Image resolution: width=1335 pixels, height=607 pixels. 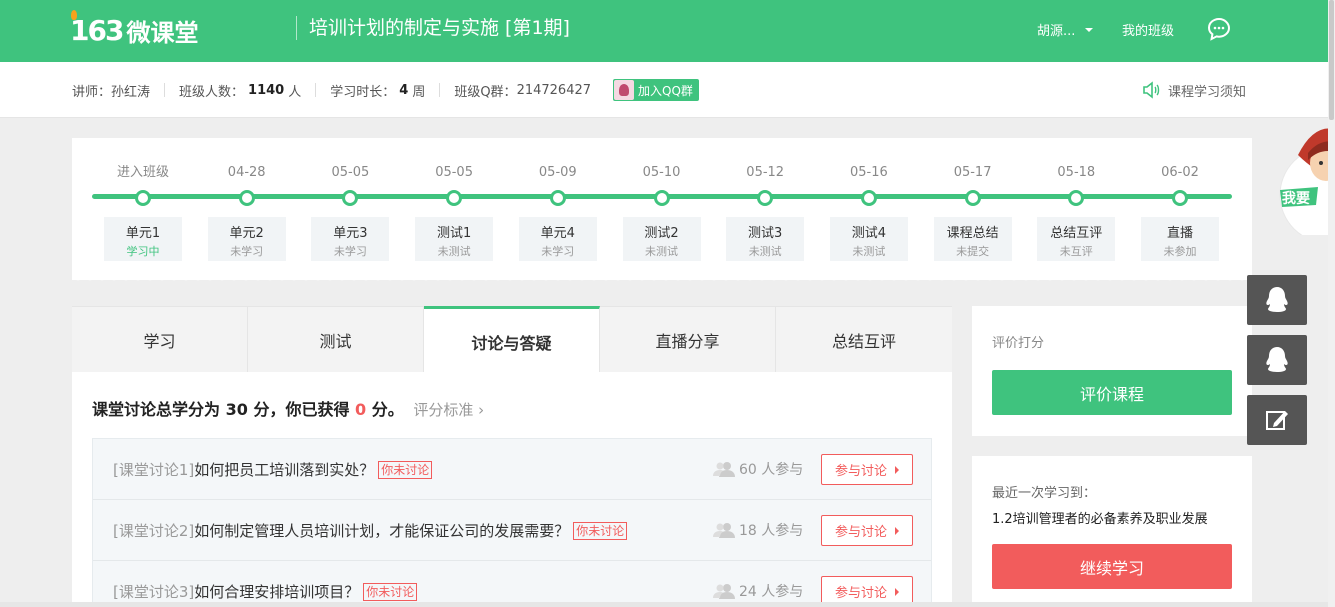 I want to click on timeline-box: 单元2 未学习, so click(x=246, y=239).